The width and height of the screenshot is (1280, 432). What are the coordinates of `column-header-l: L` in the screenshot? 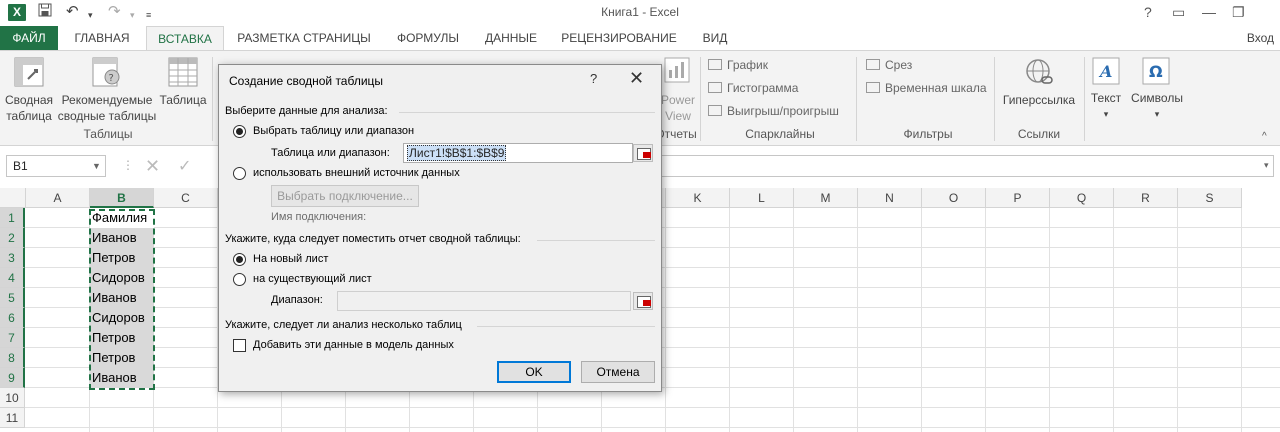 It's located at (762, 198).